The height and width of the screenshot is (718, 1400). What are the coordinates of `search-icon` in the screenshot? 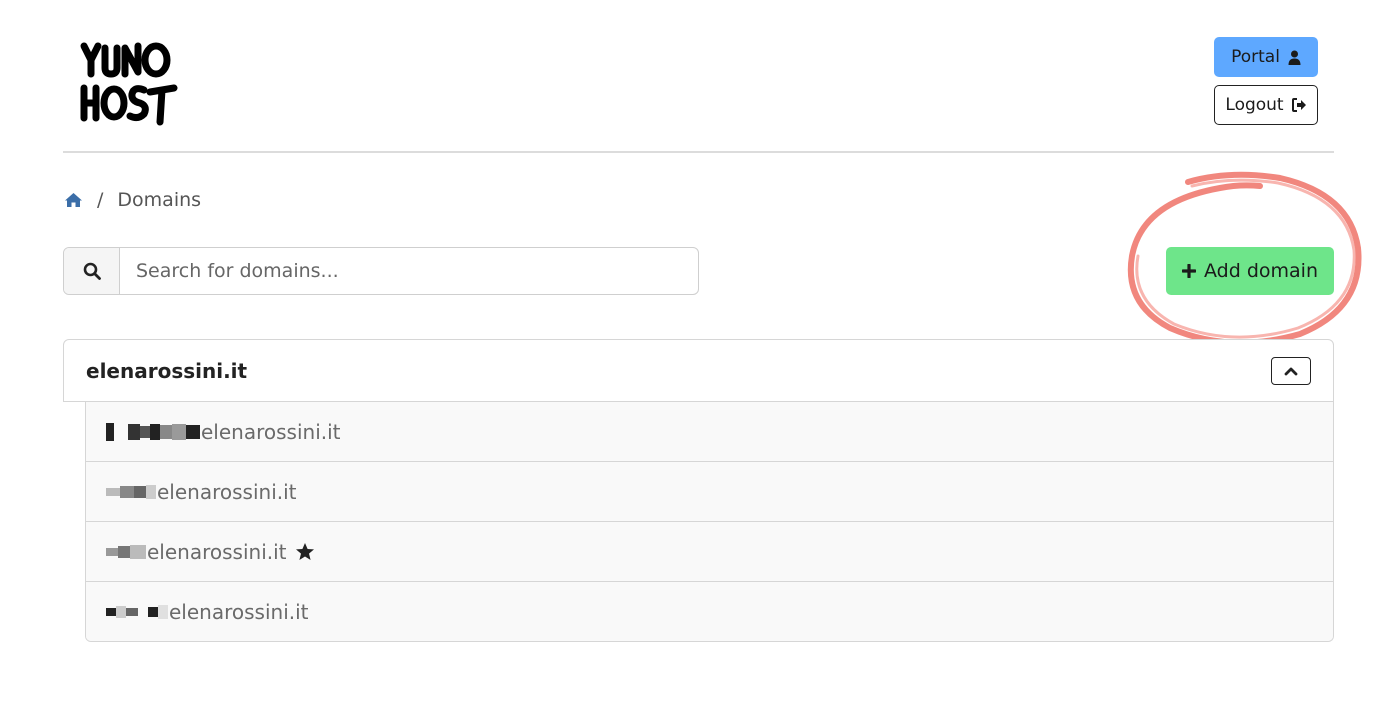 It's located at (92, 271).